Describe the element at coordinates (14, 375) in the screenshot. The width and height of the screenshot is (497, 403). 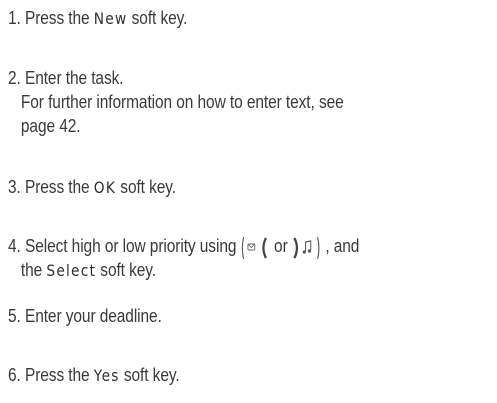
I see `step-number: 6.` at that location.